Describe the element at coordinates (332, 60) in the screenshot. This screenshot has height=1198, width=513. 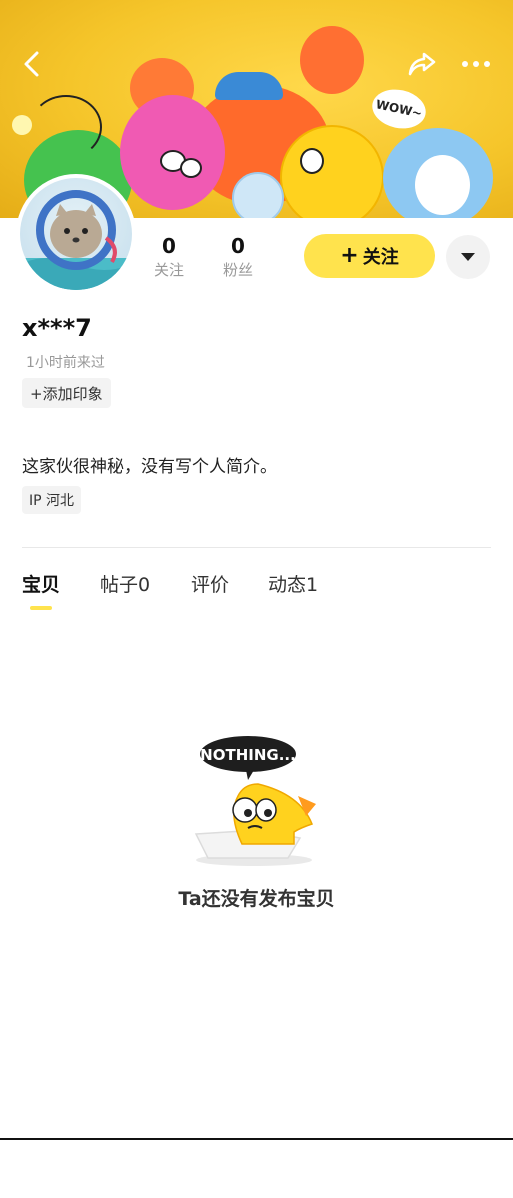
I see `crab-claw-illustration` at that location.